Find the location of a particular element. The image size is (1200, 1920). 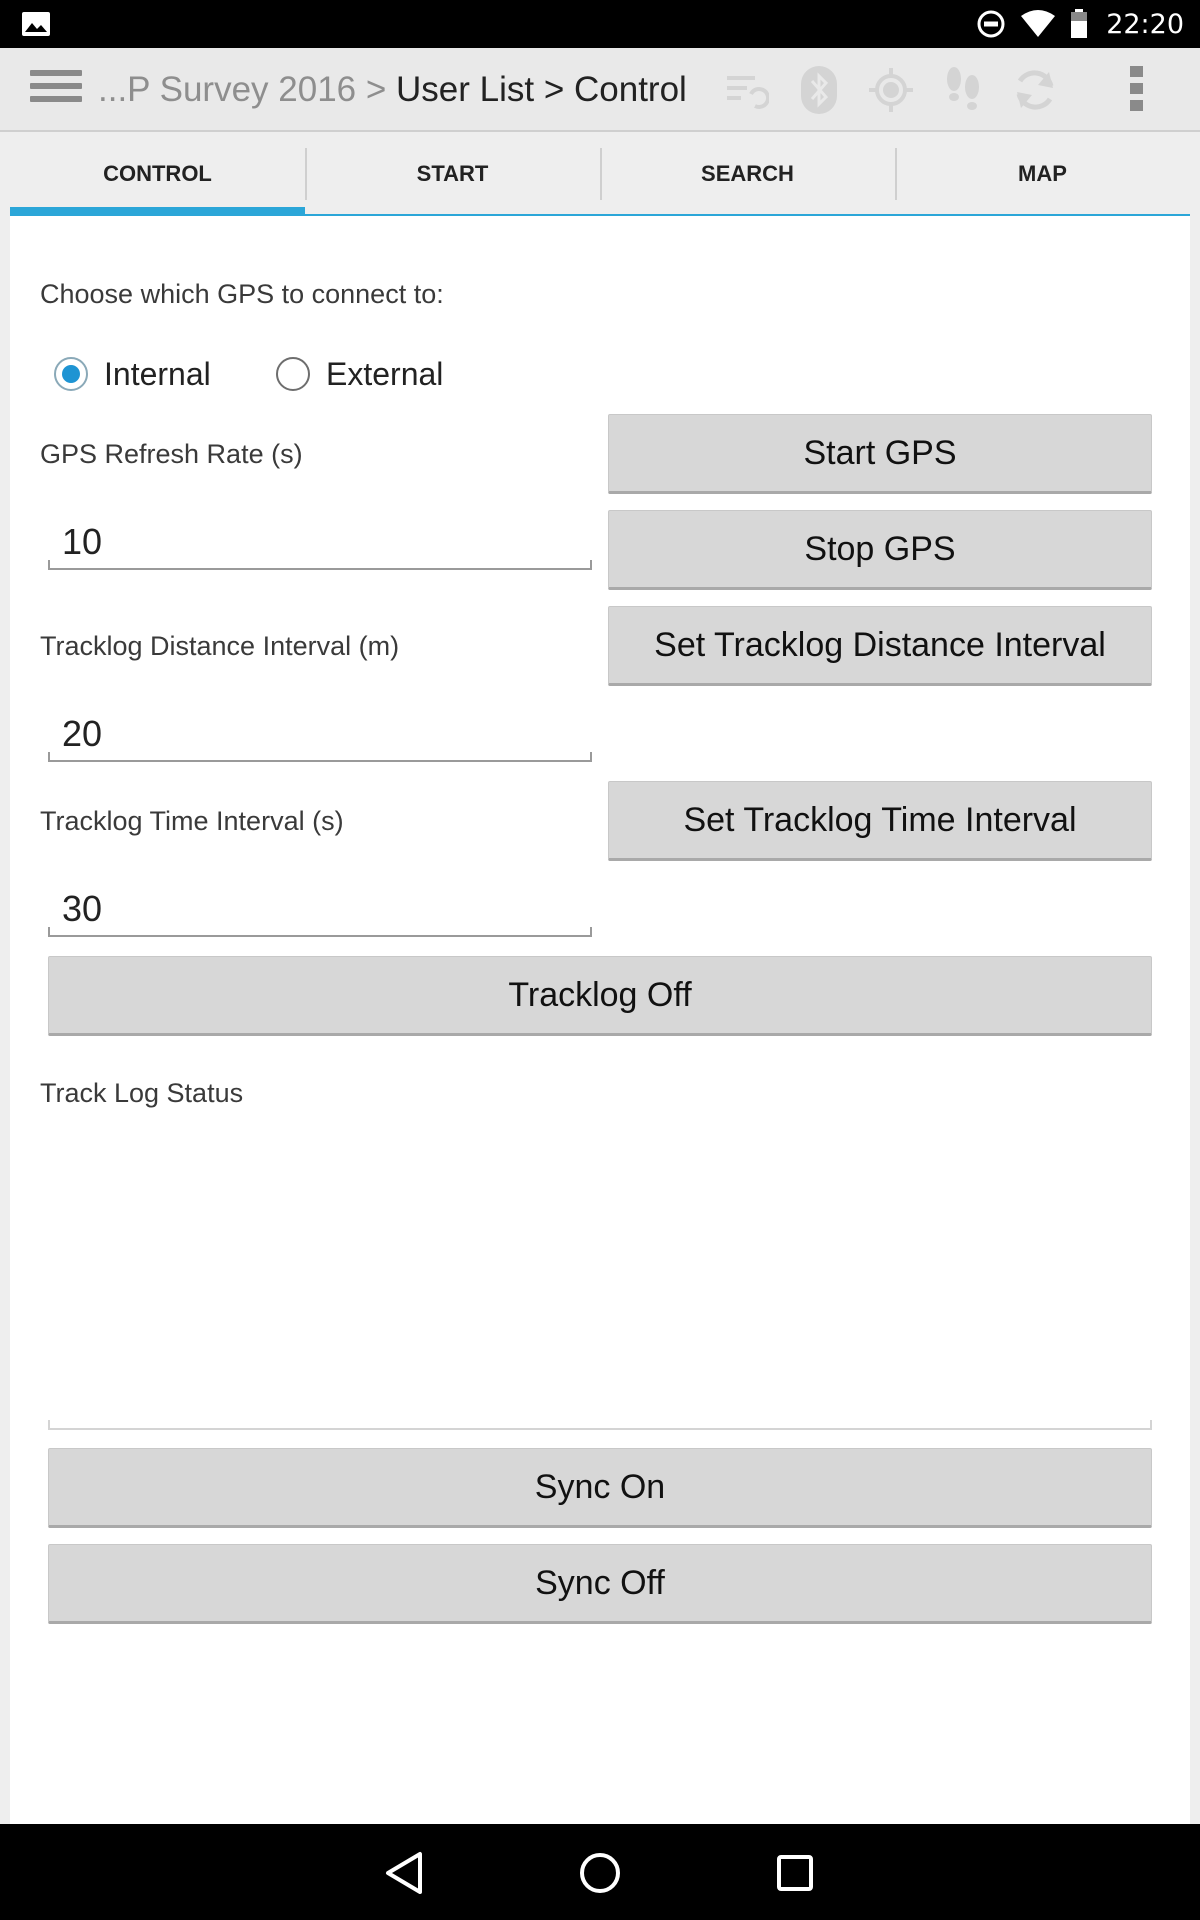

tab-label: START is located at coordinates (452, 173).